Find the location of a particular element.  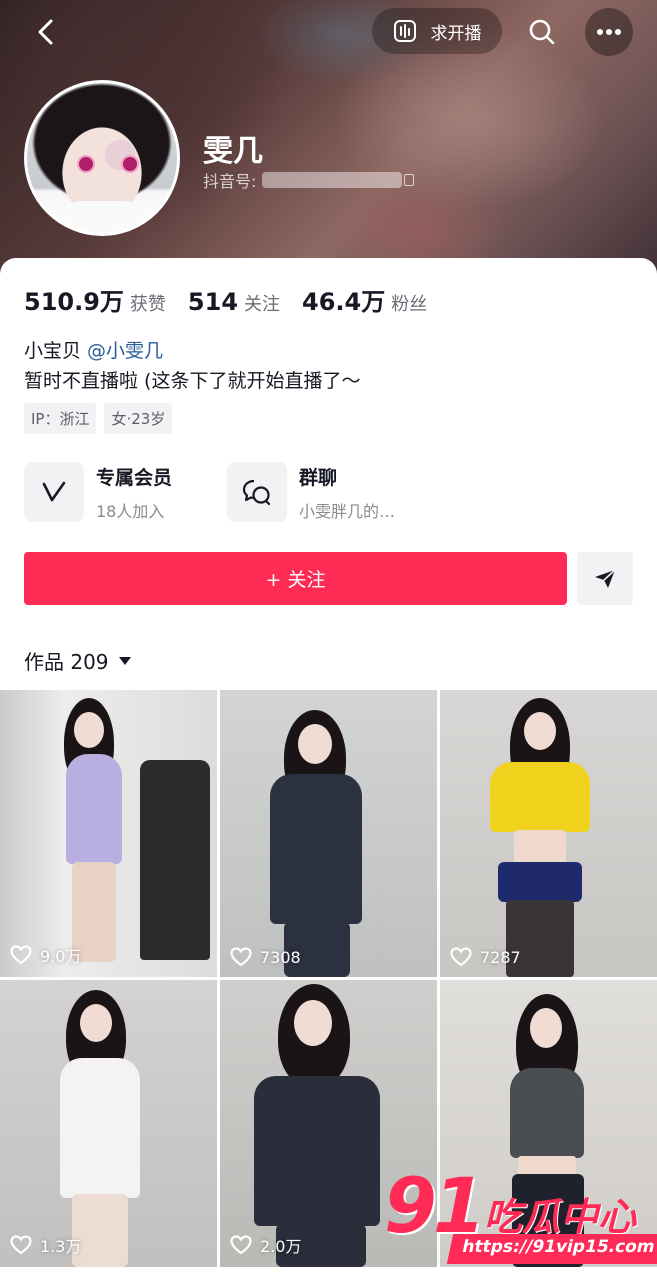

vip-title: 专属会员 is located at coordinates (134, 477).